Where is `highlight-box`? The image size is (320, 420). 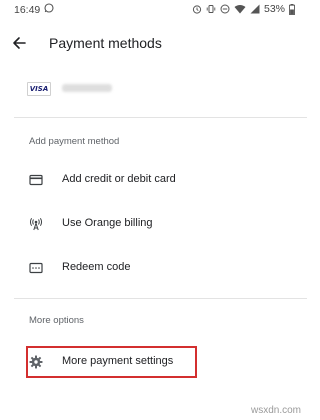
highlight-box is located at coordinates (111, 362).